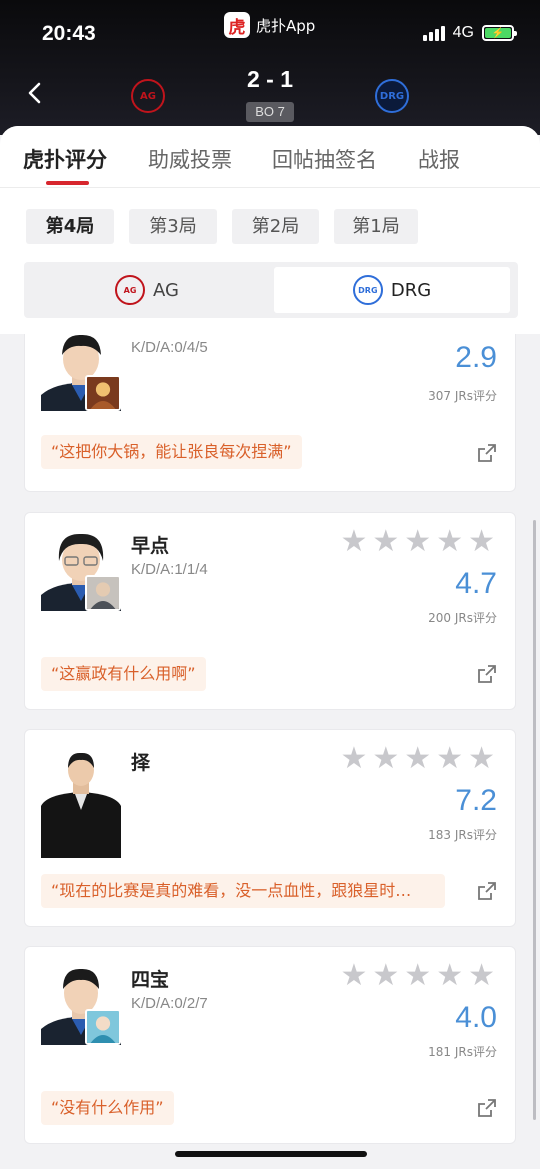 Image resolution: width=540 pixels, height=1169 pixels. What do you see at coordinates (271, 290) in the screenshot?
I see `team-switch: AG AG DRG DRG` at bounding box center [271, 290].